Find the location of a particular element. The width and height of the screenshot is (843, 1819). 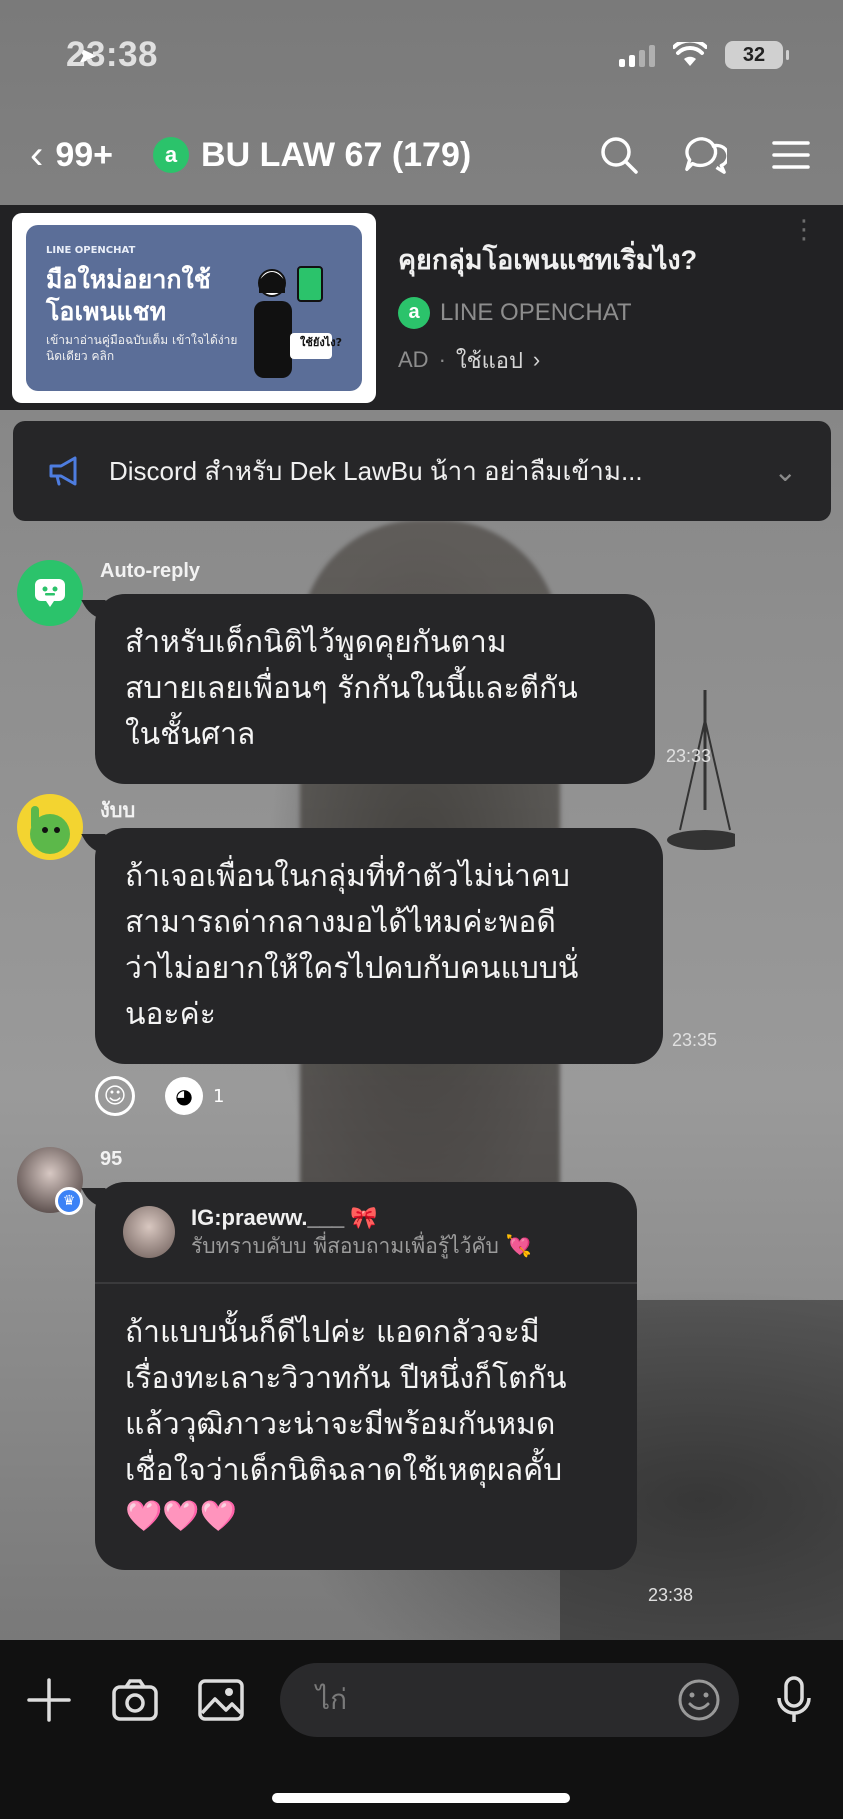

quoted-text: รับทราบคับบ พี่สอบถามเพื่อรู้ไว้คับ 💘 is located at coordinates (361, 1246).